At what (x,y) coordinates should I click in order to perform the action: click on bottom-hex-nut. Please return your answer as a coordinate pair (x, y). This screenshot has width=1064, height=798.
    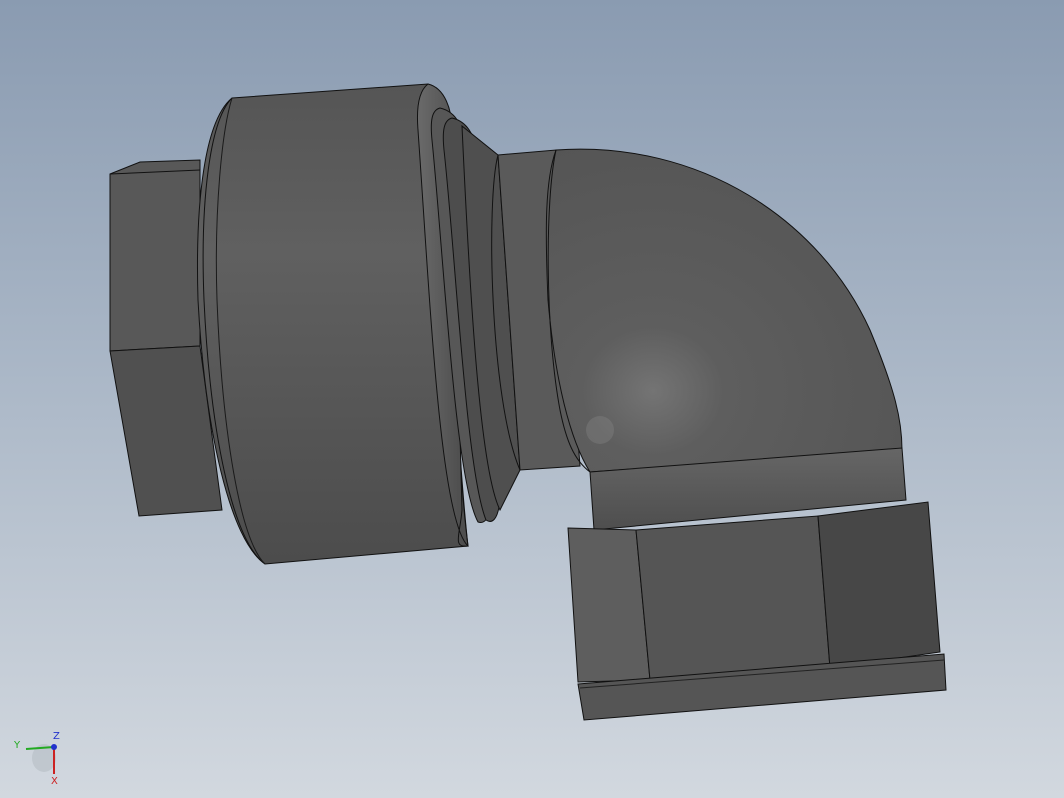
    Looking at the image, I should click on (754, 592).